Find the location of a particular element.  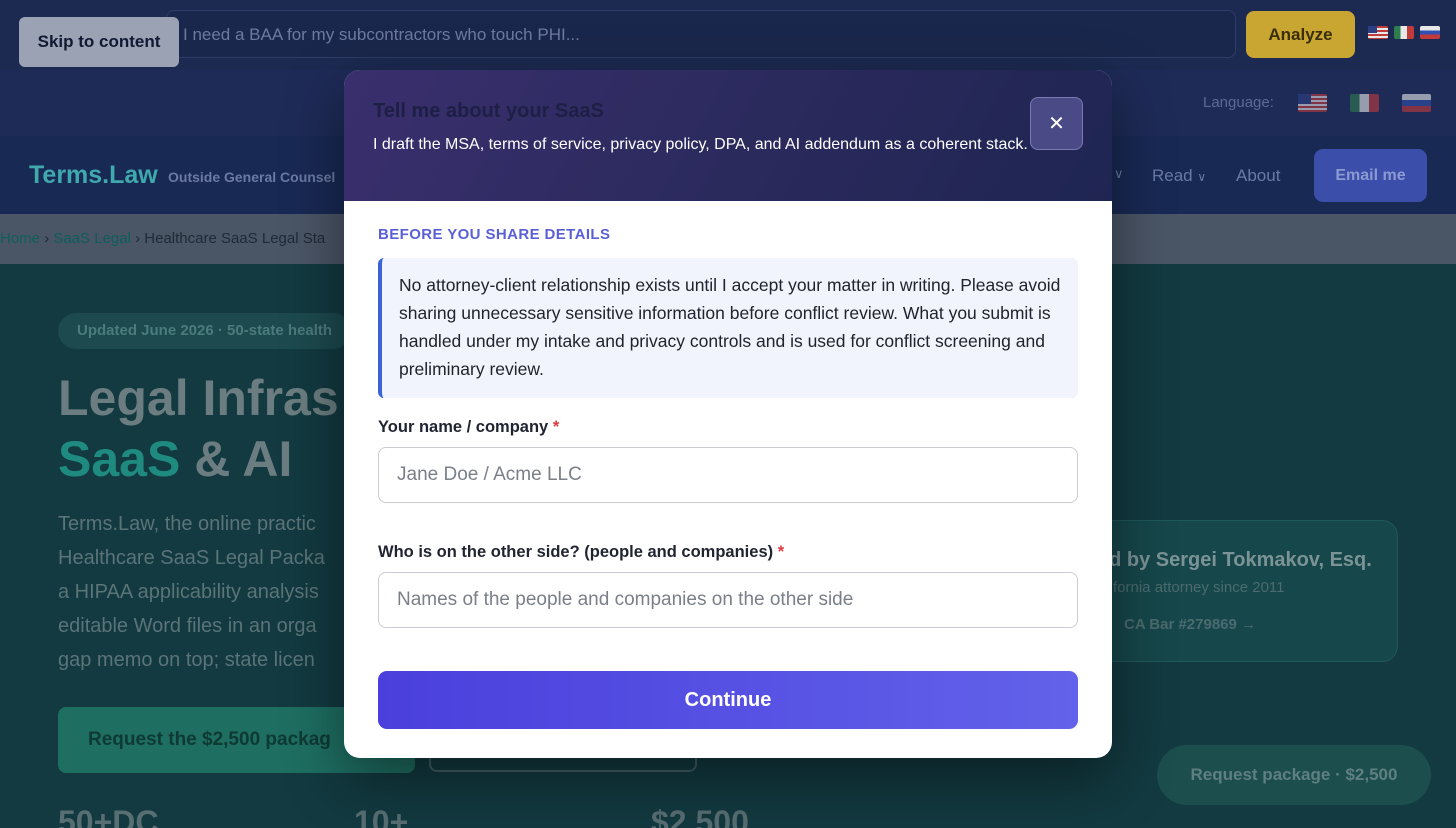

updated-badge: Updated June 2026 · 50-state health is located at coordinates (205, 331).